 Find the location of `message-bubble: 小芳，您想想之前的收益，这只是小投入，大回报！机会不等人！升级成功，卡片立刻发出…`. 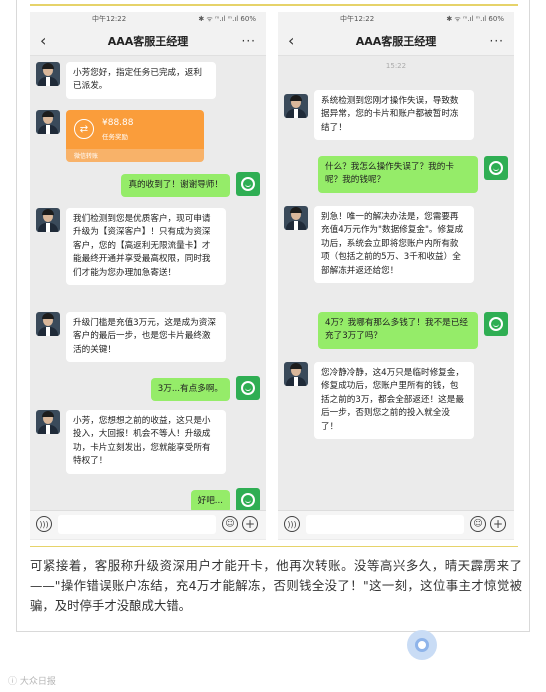

message-bubble: 小芳，您想想之前的收益，这只是小投入，大回报！机会不等人！升级成功，卡片立刻发出… is located at coordinates (146, 442).